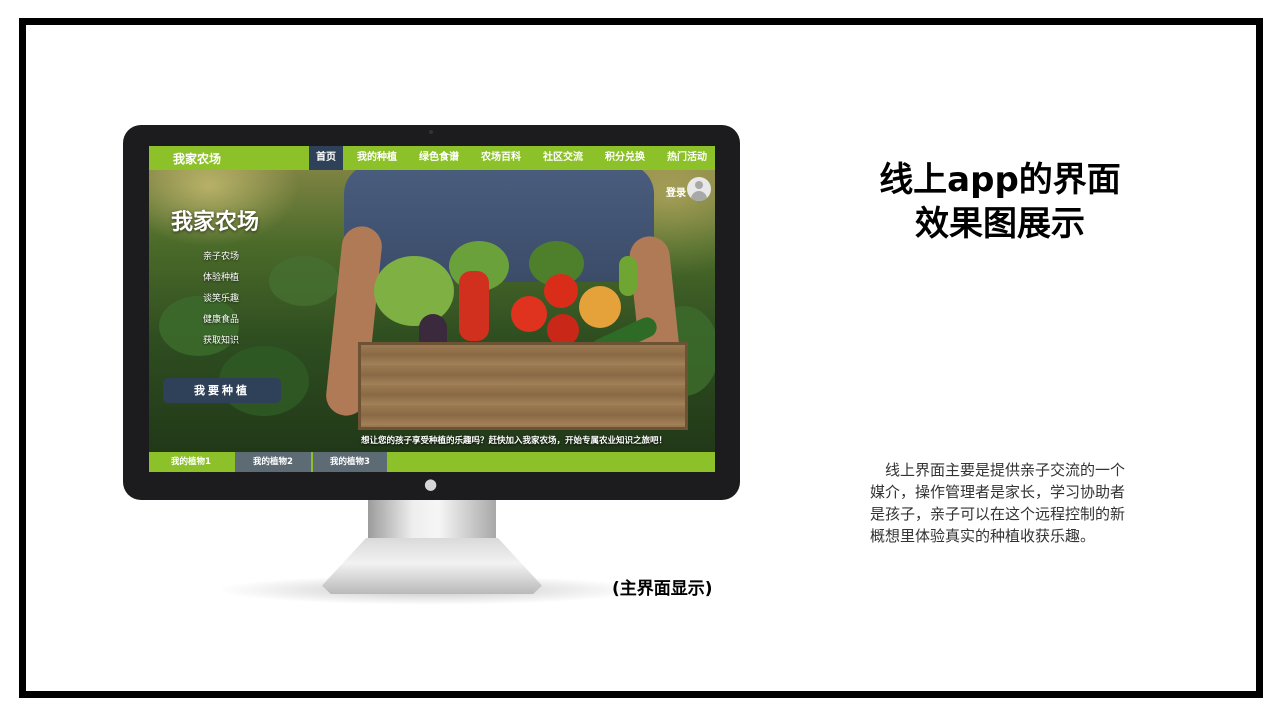 The width and height of the screenshot is (1280, 720). Describe the element at coordinates (222, 390) in the screenshot. I see `start-planting-button: 我要种植` at that location.